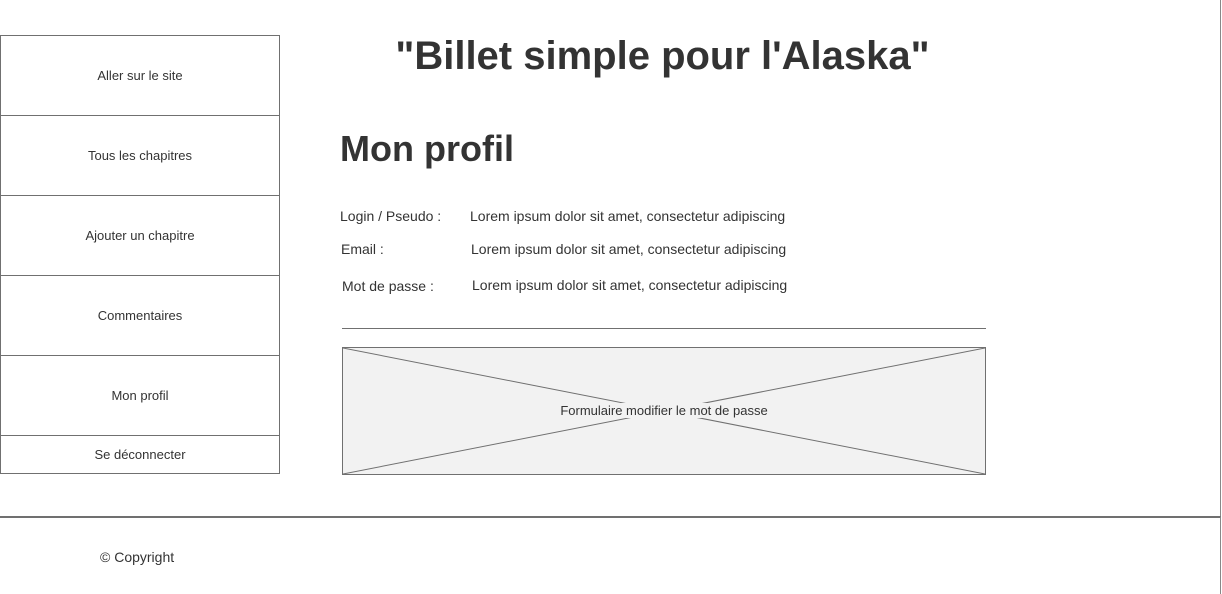  I want to click on sidebar-item-label: Ajouter un chapitre, so click(140, 235).